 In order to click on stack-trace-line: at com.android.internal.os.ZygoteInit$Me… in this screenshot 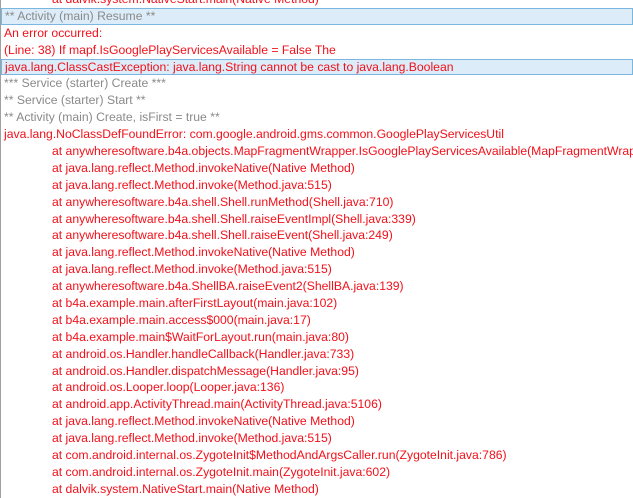, I will do `click(317, 455)`.